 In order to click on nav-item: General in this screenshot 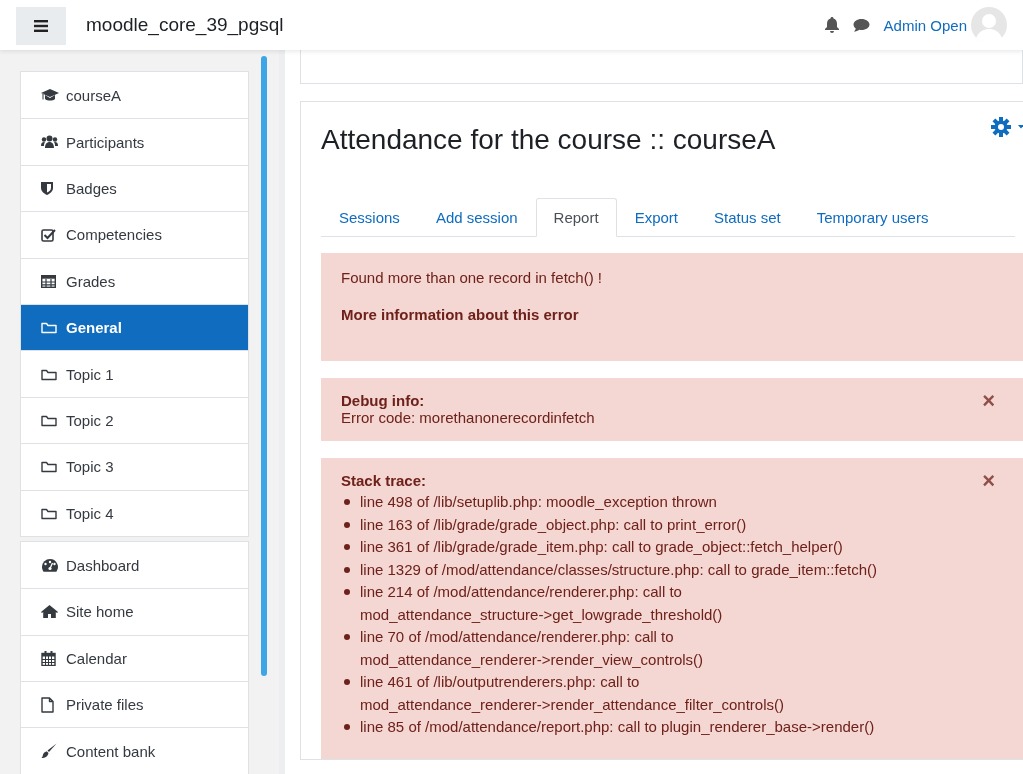, I will do `click(134, 327)`.